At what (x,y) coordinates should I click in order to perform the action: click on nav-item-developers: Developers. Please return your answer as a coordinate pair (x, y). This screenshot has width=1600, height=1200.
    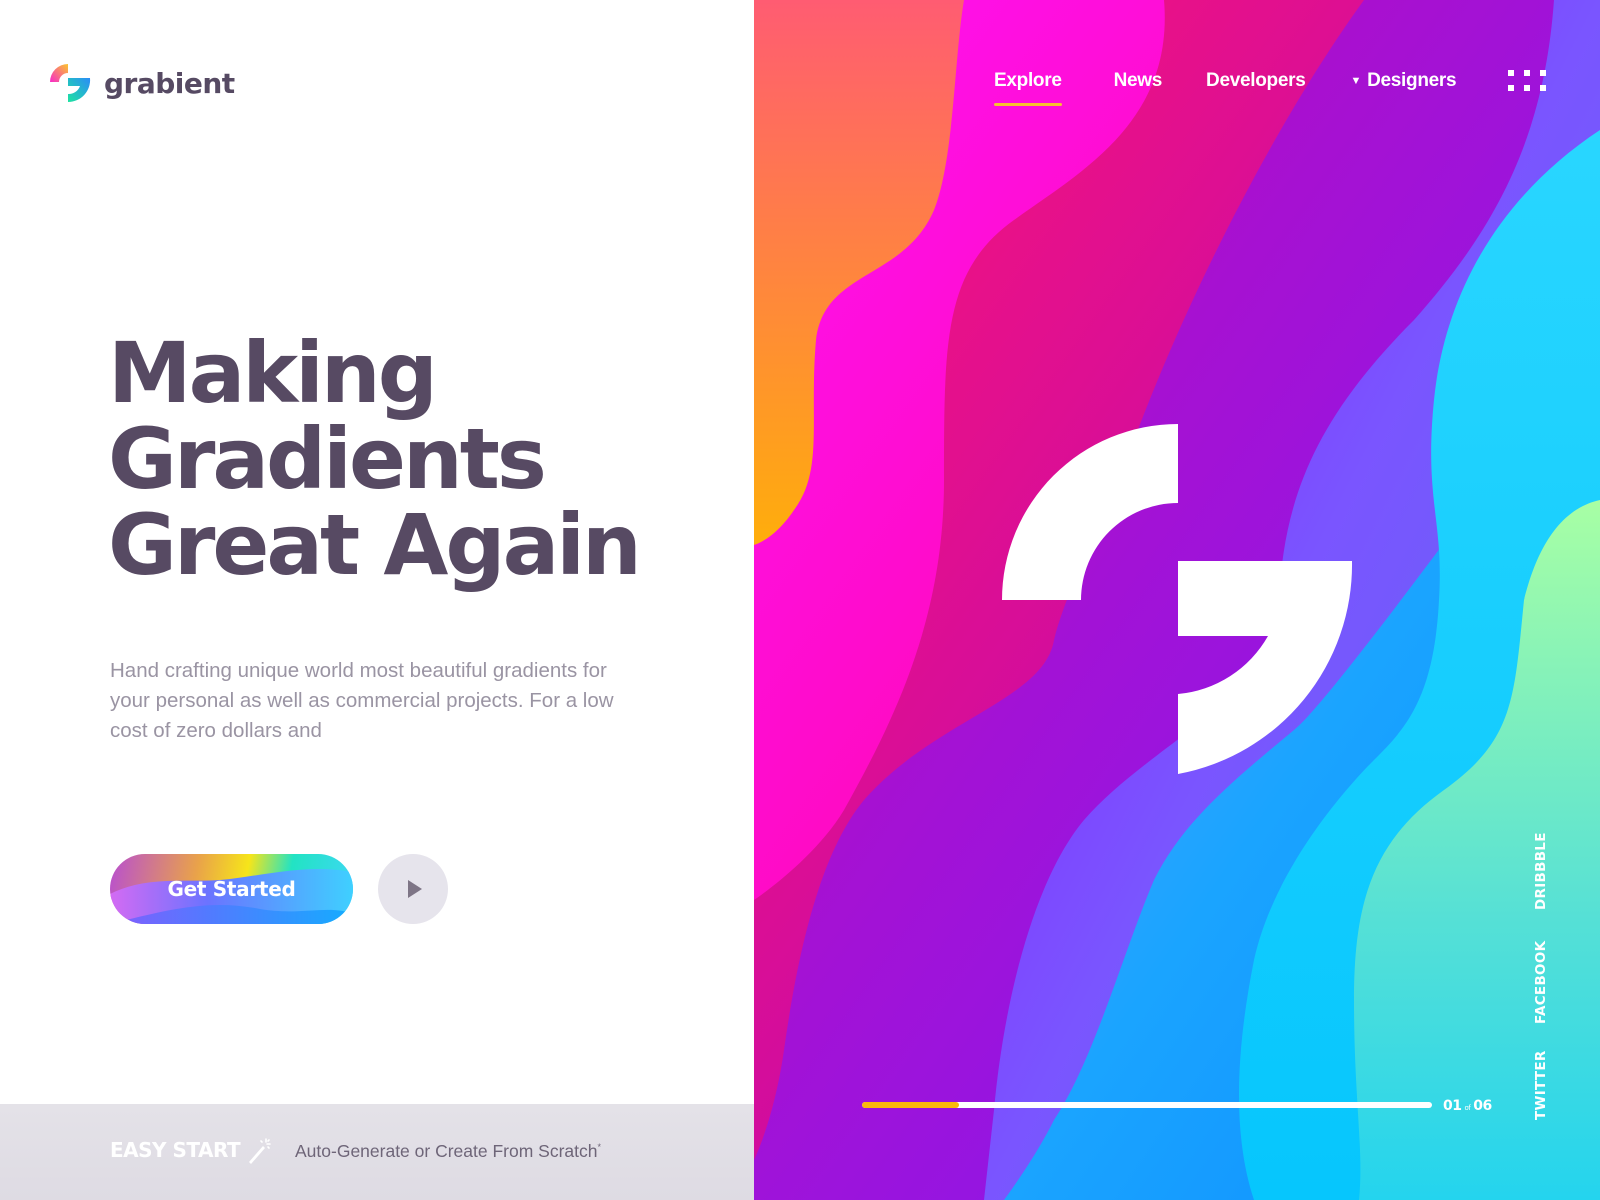
    Looking at the image, I should click on (1256, 81).